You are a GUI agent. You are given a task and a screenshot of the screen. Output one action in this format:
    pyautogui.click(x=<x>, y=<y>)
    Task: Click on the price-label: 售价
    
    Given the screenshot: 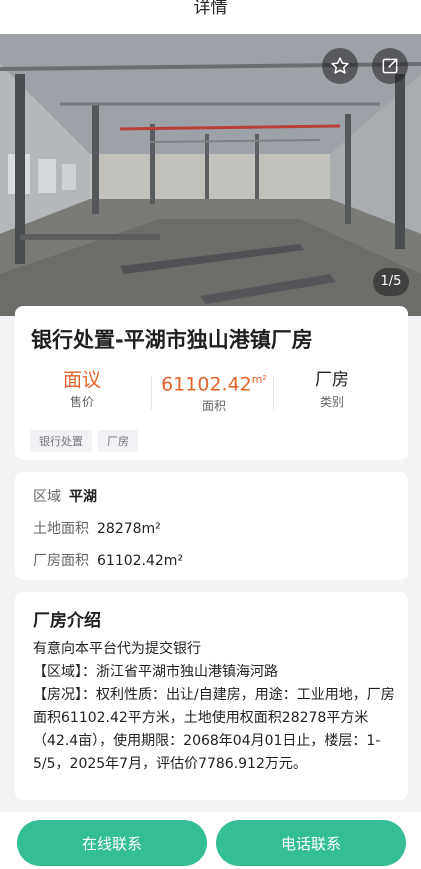 What is the action you would take?
    pyautogui.click(x=81, y=402)
    